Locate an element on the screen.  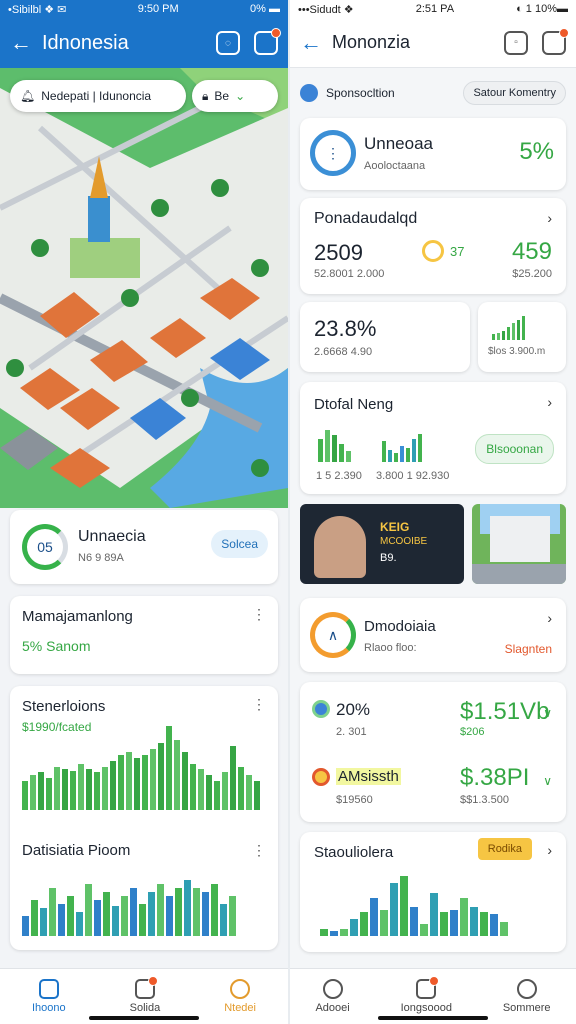
nav-solida: Solida is located at coordinates (145, 995).